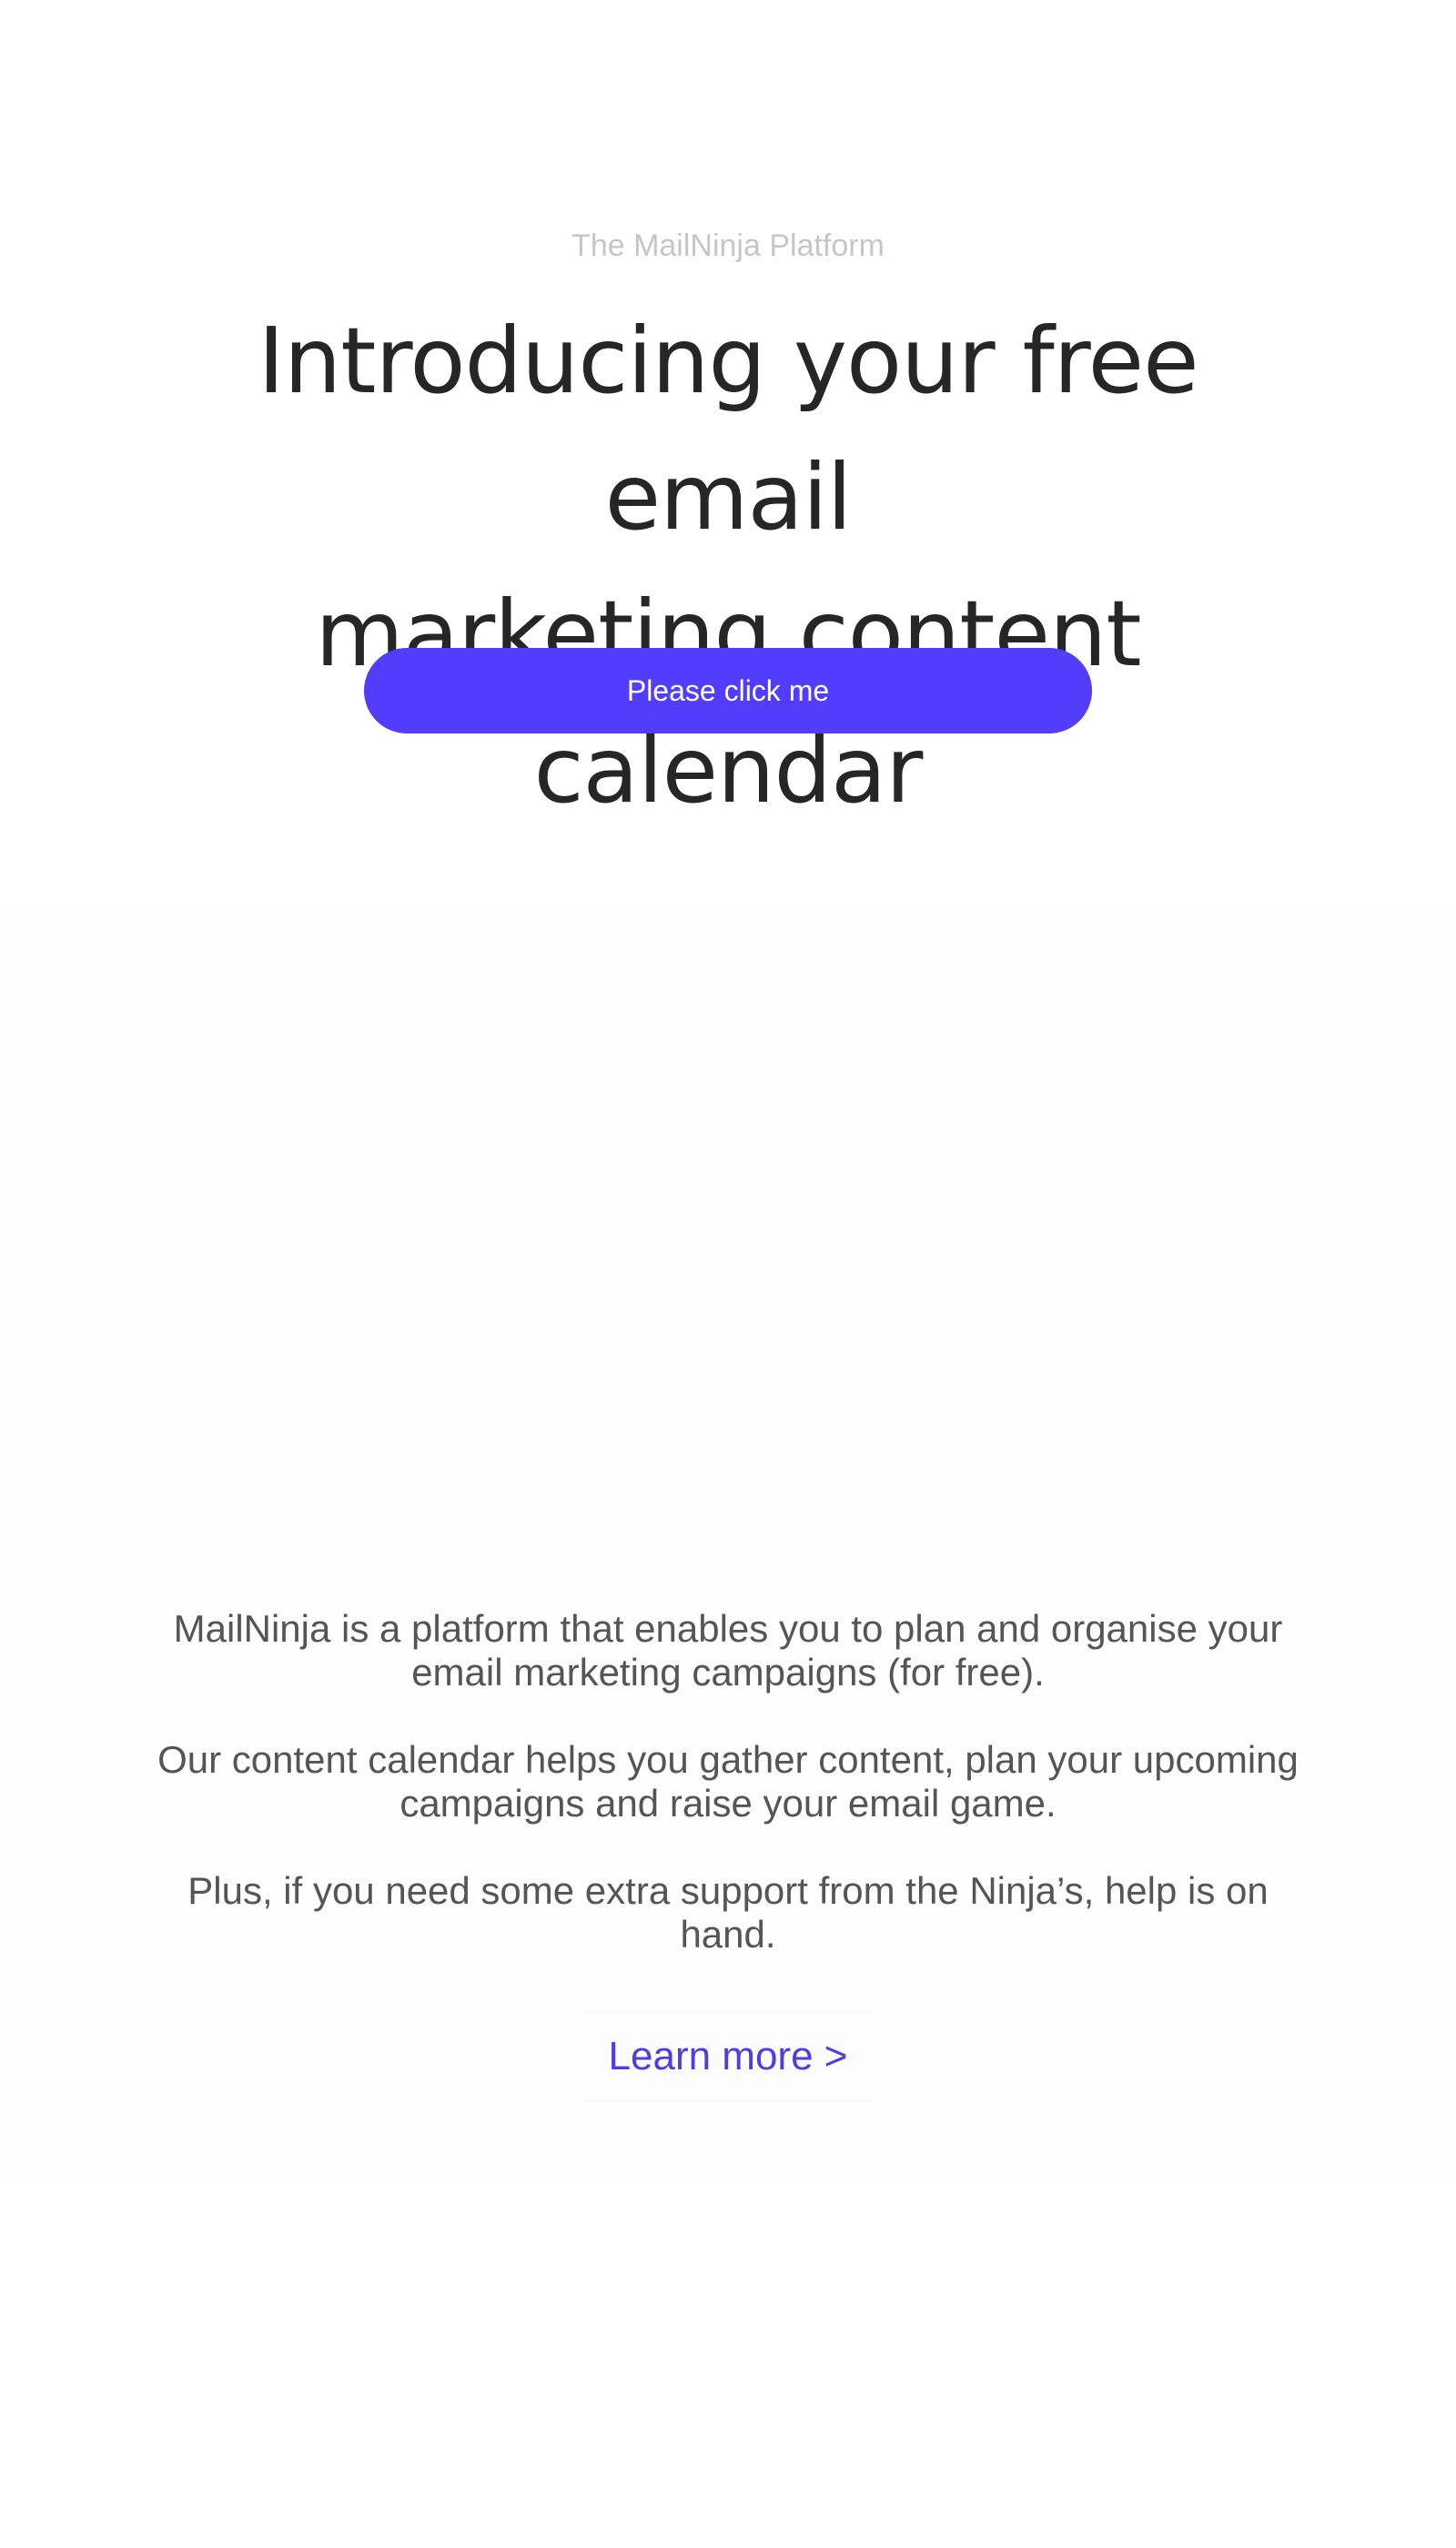 This screenshot has width=1456, height=2548. What do you see at coordinates (728, 246) in the screenshot?
I see `platform-eyebrow: The MailNinja Platform` at bounding box center [728, 246].